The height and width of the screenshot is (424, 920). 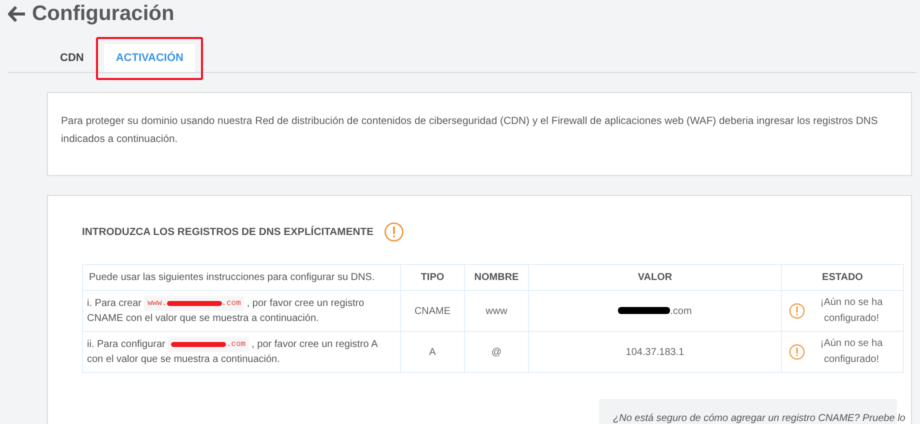 What do you see at coordinates (241, 277) in the screenshot?
I see `column-header: Puede usar las siguientes instrucciones para configurar su DNS.` at bounding box center [241, 277].